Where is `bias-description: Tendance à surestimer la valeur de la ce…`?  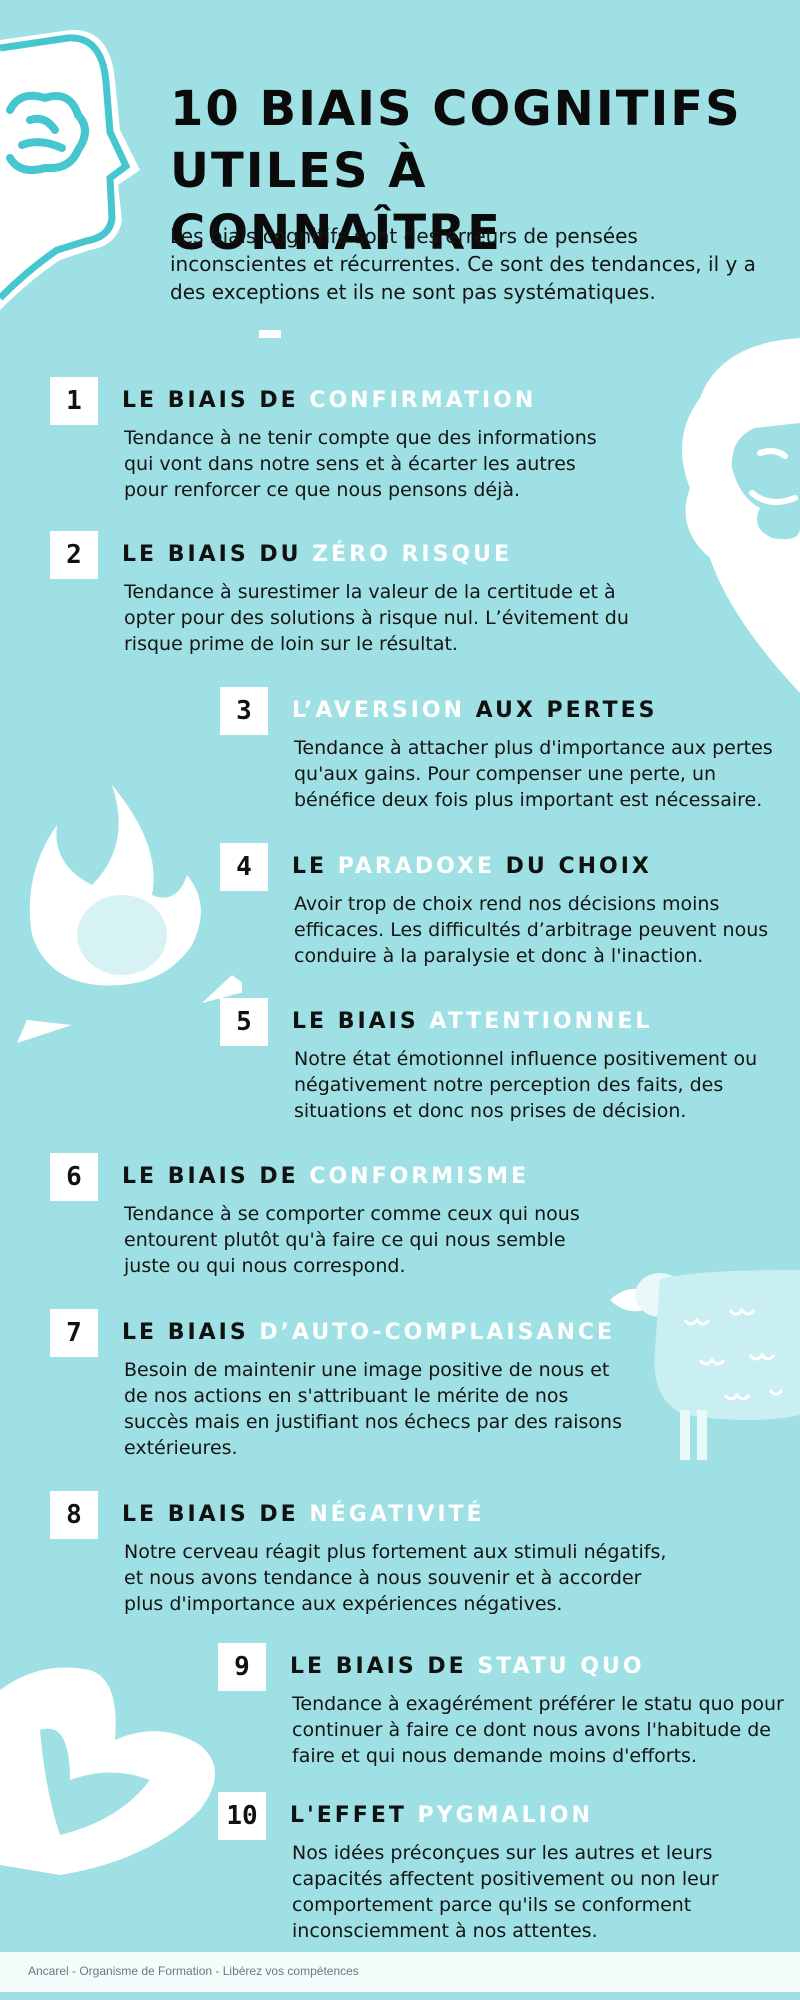 bias-description: Tendance à surestimer la valeur de la ce… is located at coordinates (376, 618).